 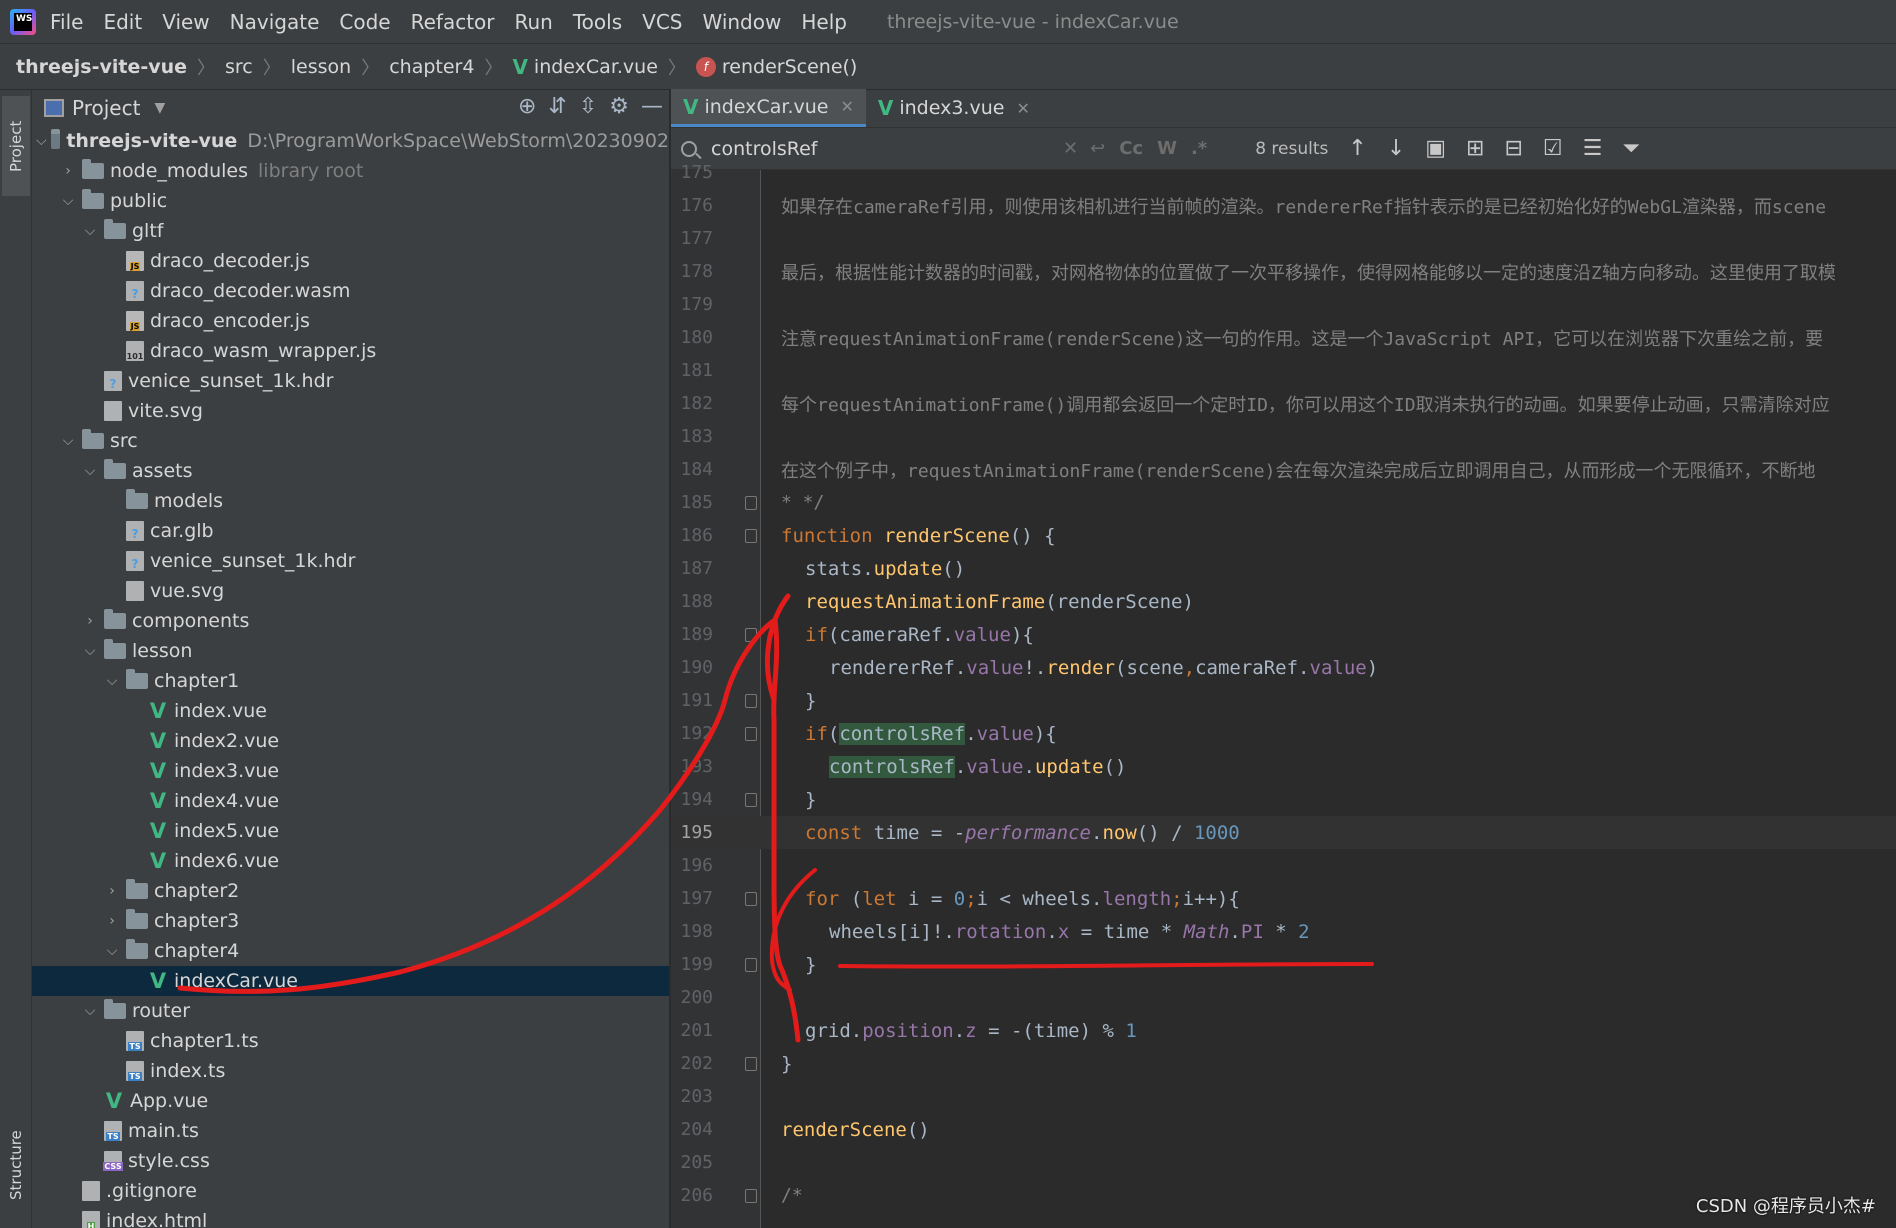 I want to click on menu-file: File, so click(x=66, y=22).